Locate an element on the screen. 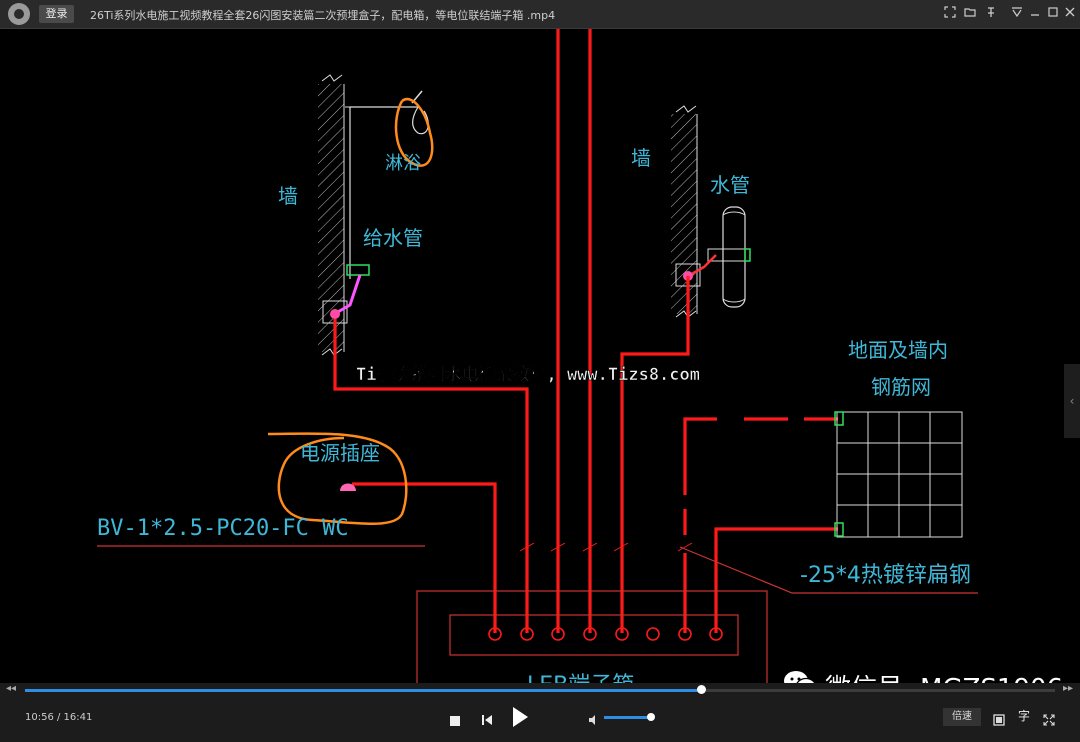 The width and height of the screenshot is (1080, 742). water-supply-pipe-label: 给水管 is located at coordinates (393, 238).